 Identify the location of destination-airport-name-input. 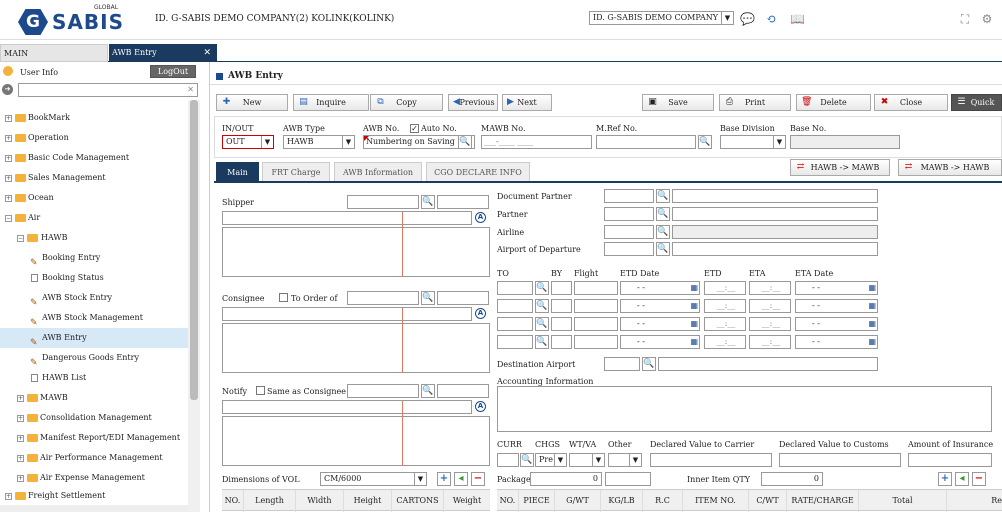
(768, 364).